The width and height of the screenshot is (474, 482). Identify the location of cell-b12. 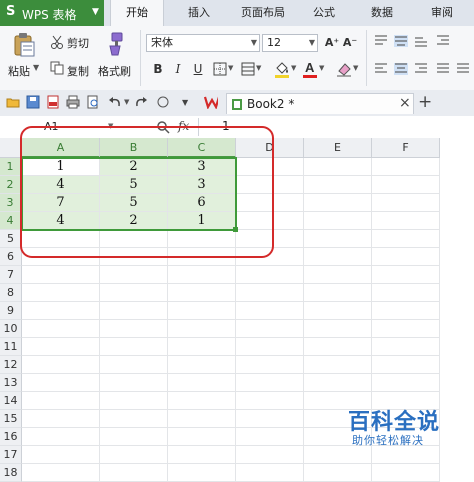
(134, 365).